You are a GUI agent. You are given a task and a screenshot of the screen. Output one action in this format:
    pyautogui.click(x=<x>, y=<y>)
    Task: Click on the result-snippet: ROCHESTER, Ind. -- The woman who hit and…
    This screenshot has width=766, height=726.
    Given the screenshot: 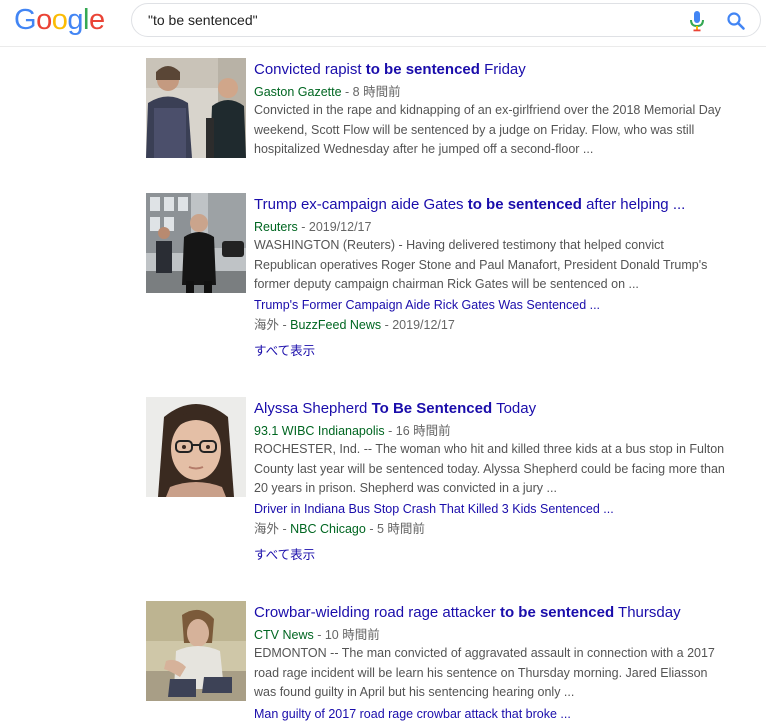 What is the action you would take?
    pyautogui.click(x=504, y=469)
    